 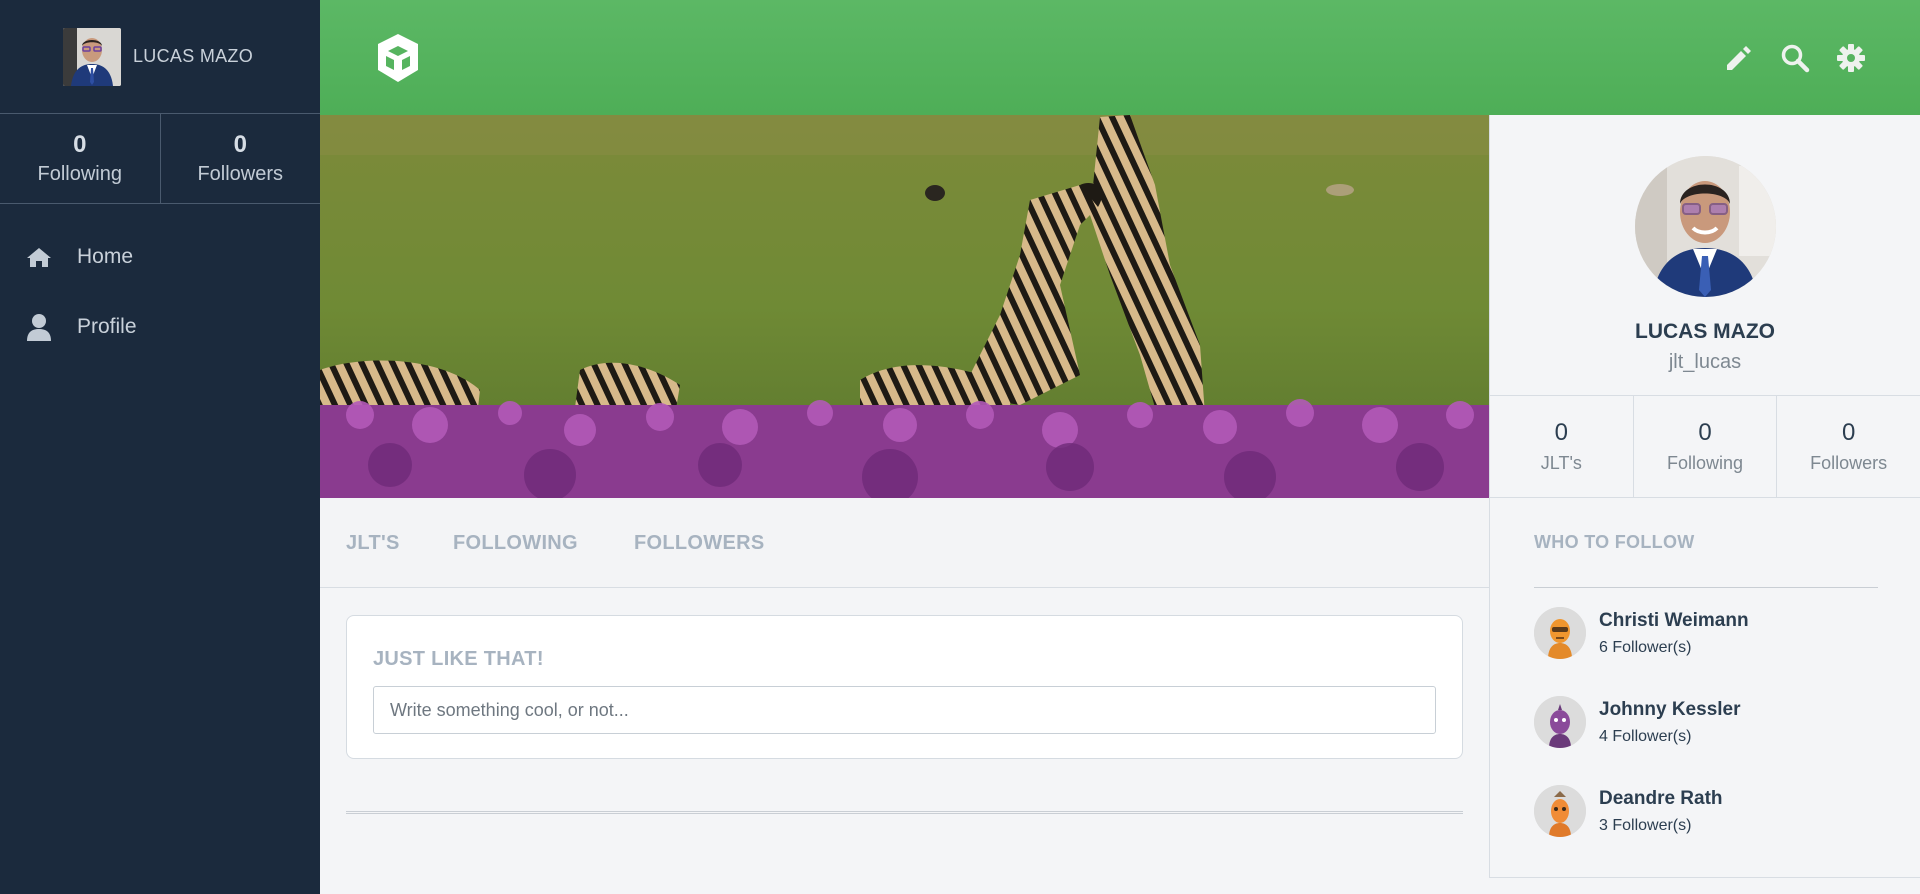 What do you see at coordinates (1120, 57) in the screenshot?
I see `top-bar` at bounding box center [1120, 57].